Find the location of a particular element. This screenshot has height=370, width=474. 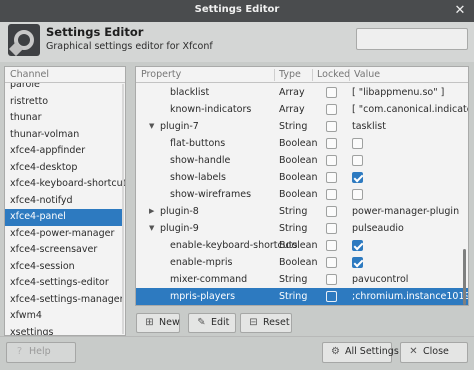

edit-button: ✎ Edit is located at coordinates (212, 323).